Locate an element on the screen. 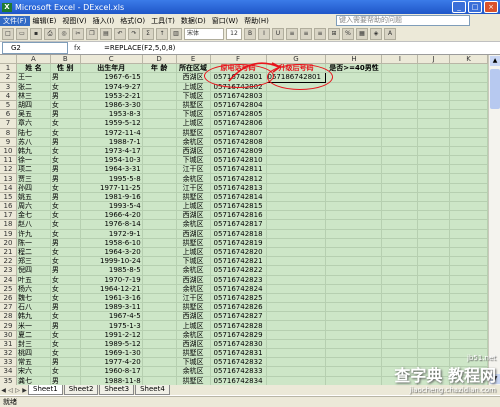  cell-e18: 余杭区 is located at coordinates (193, 224).